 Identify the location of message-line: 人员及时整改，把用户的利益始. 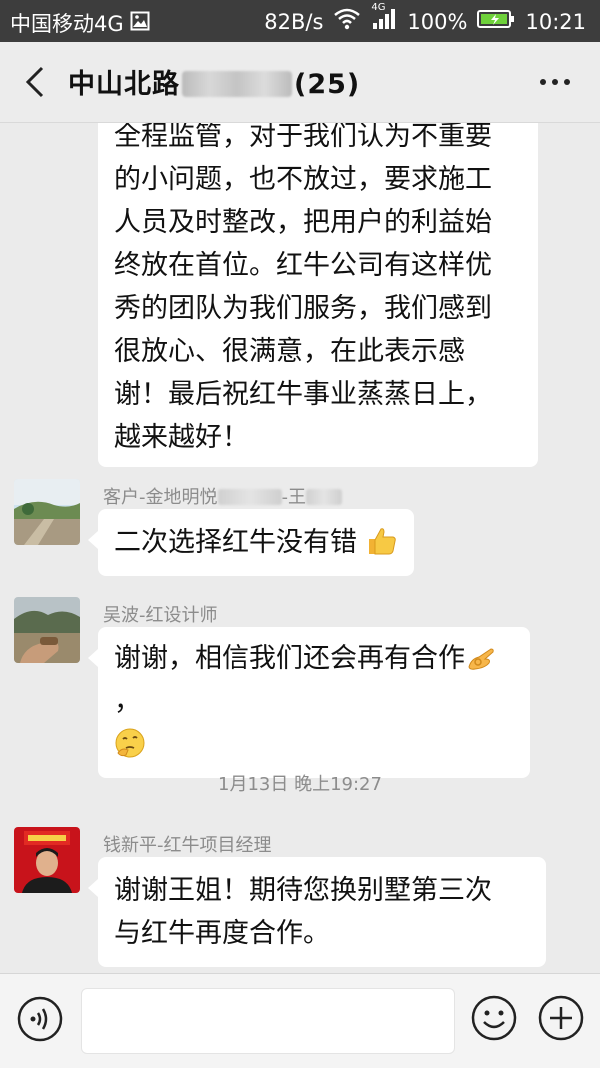
(303, 222).